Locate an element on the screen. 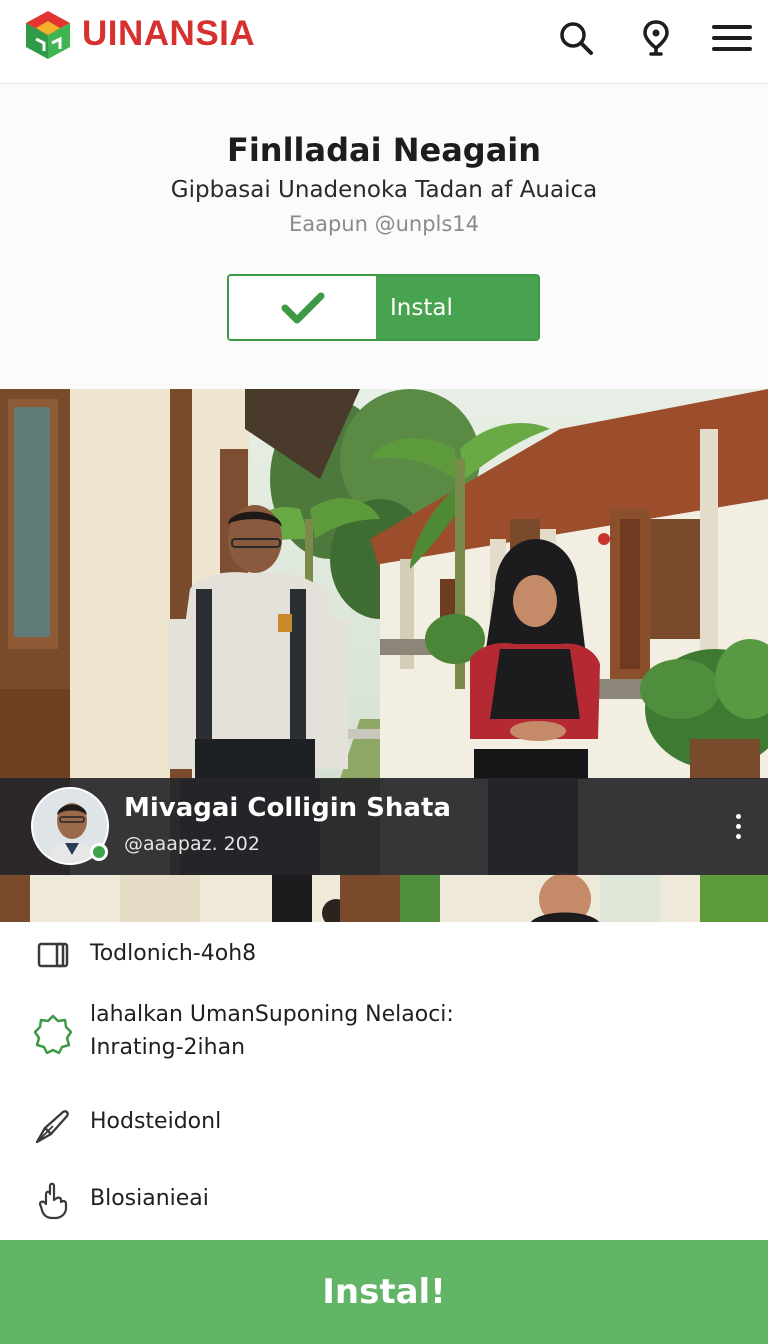 This screenshot has height=1344, width=768. location-pin-icon is located at coordinates (656, 38).